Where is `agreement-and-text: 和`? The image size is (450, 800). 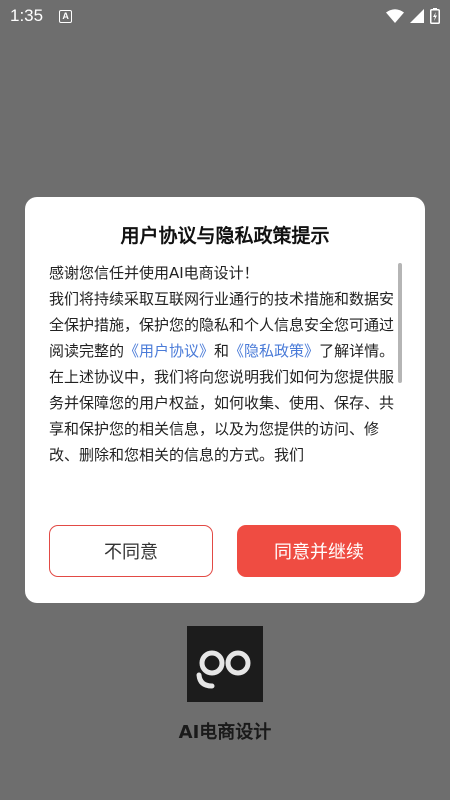
agreement-and-text: 和 is located at coordinates (222, 351).